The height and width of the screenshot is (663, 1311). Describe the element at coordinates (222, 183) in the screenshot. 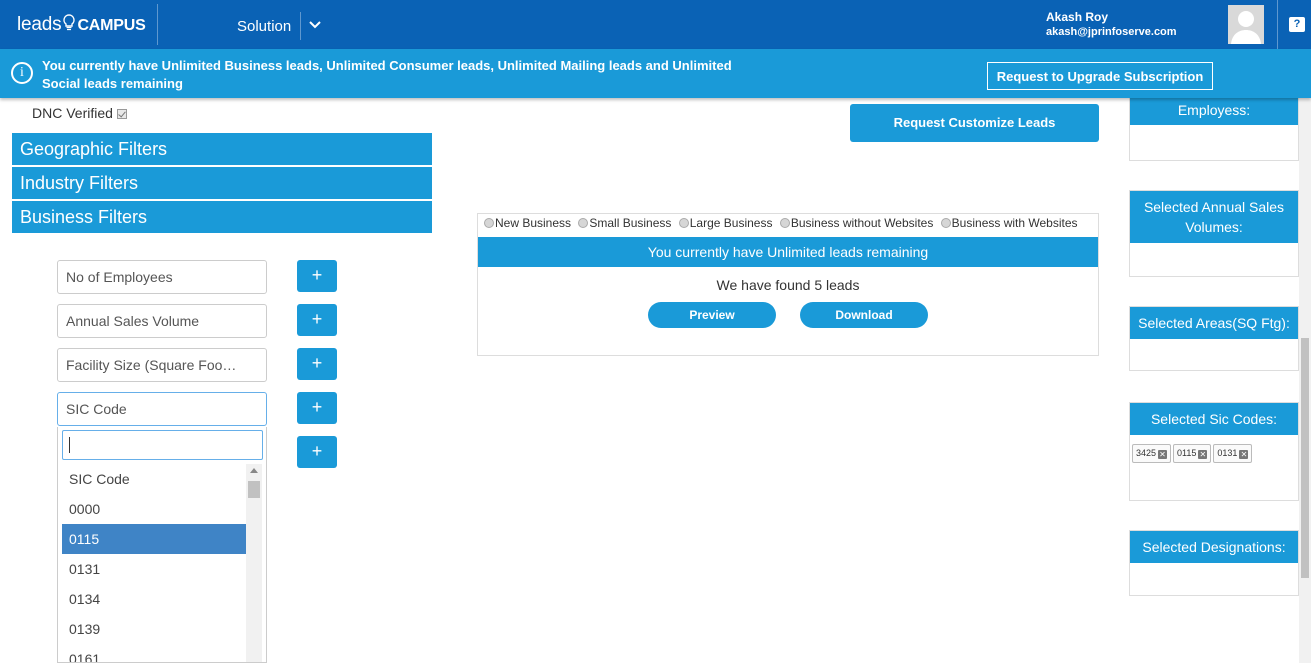

I see `industry-filters-header: Industry Filters` at that location.